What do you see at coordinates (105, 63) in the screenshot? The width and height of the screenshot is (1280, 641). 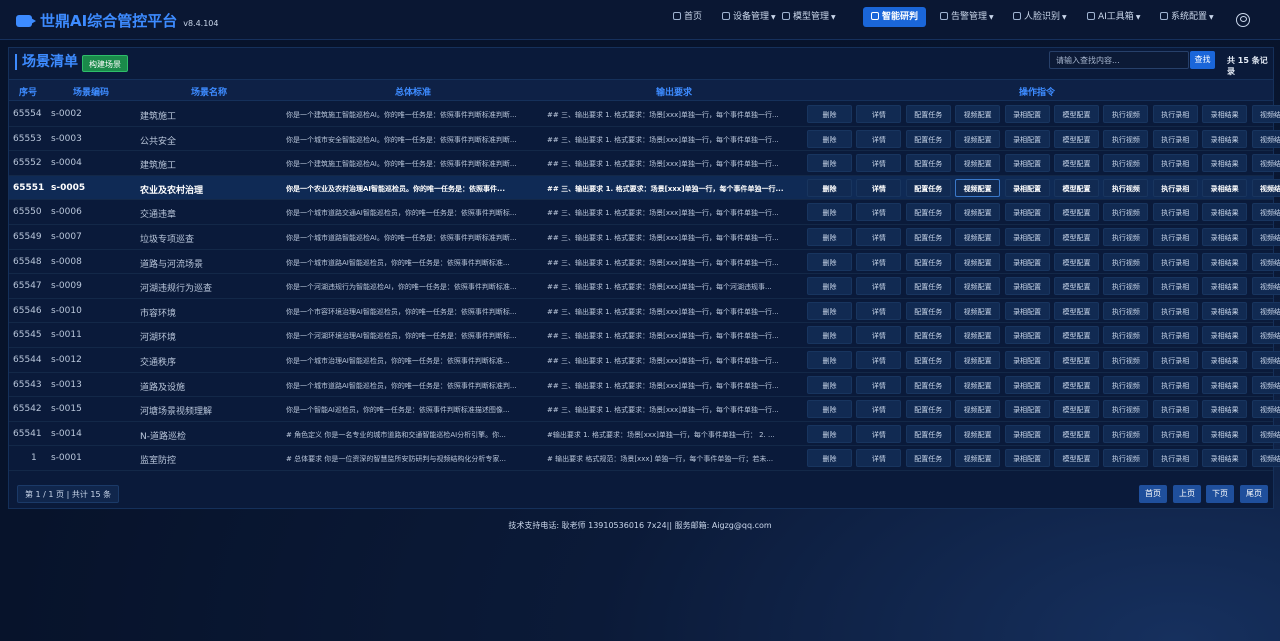 I see `build-scene-button: 构建场景` at bounding box center [105, 63].